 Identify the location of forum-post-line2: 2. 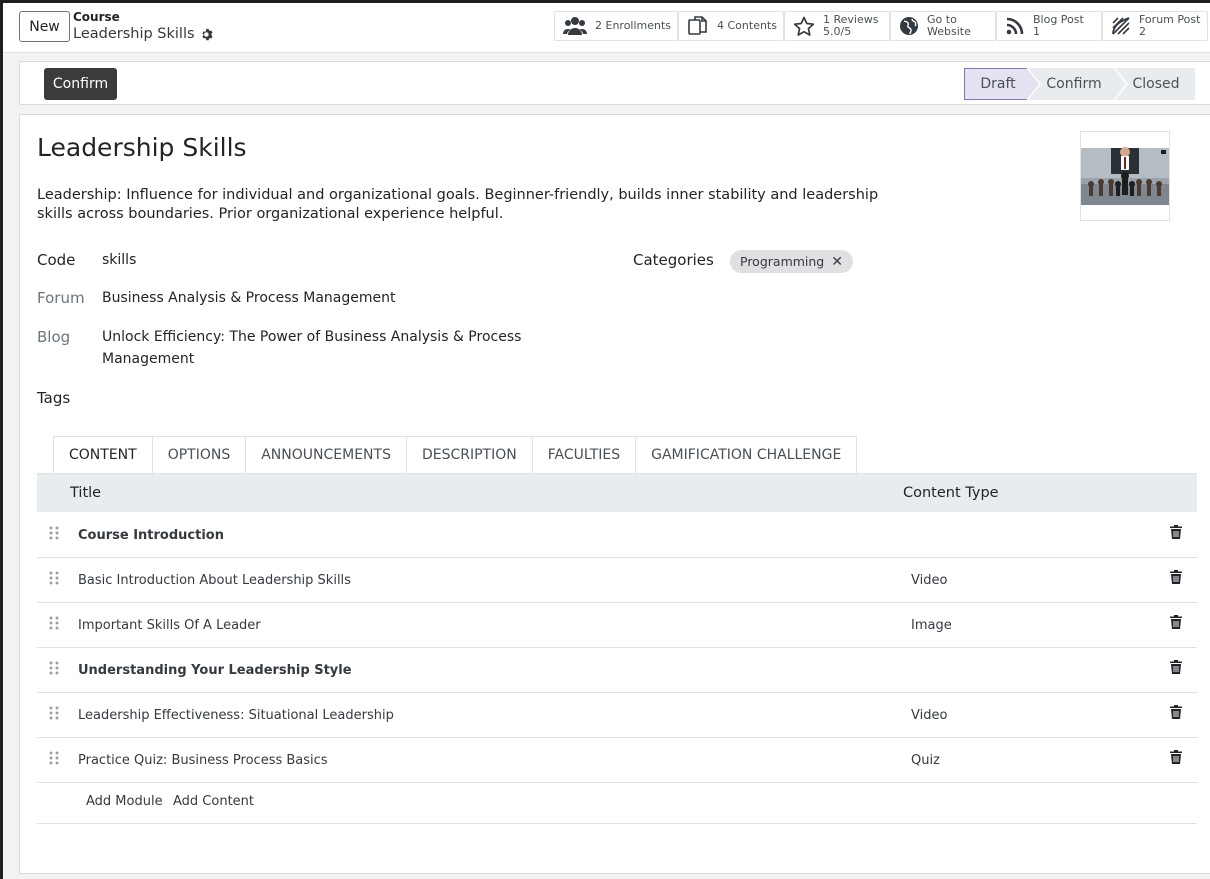
(1142, 31).